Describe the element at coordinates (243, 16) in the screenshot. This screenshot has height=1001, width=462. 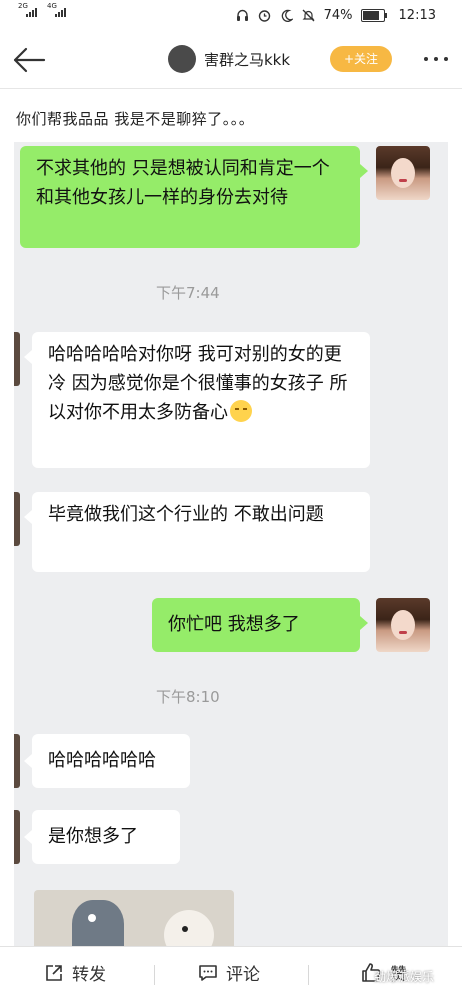
I see `headset-icon` at that location.